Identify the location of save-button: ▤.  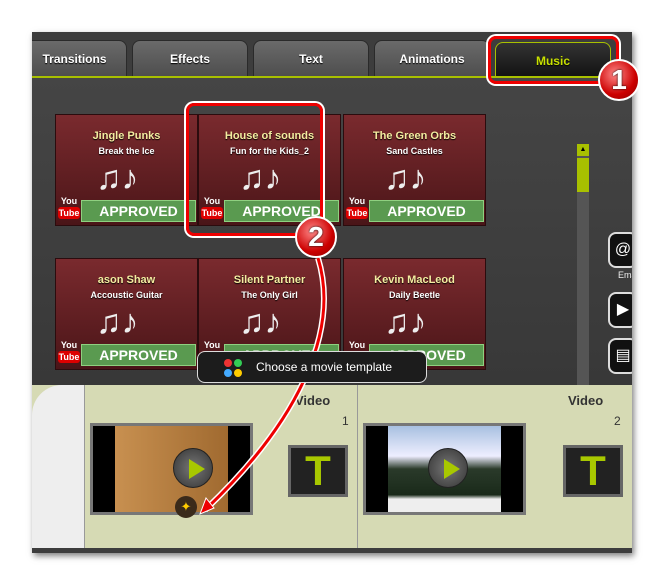
(620, 356).